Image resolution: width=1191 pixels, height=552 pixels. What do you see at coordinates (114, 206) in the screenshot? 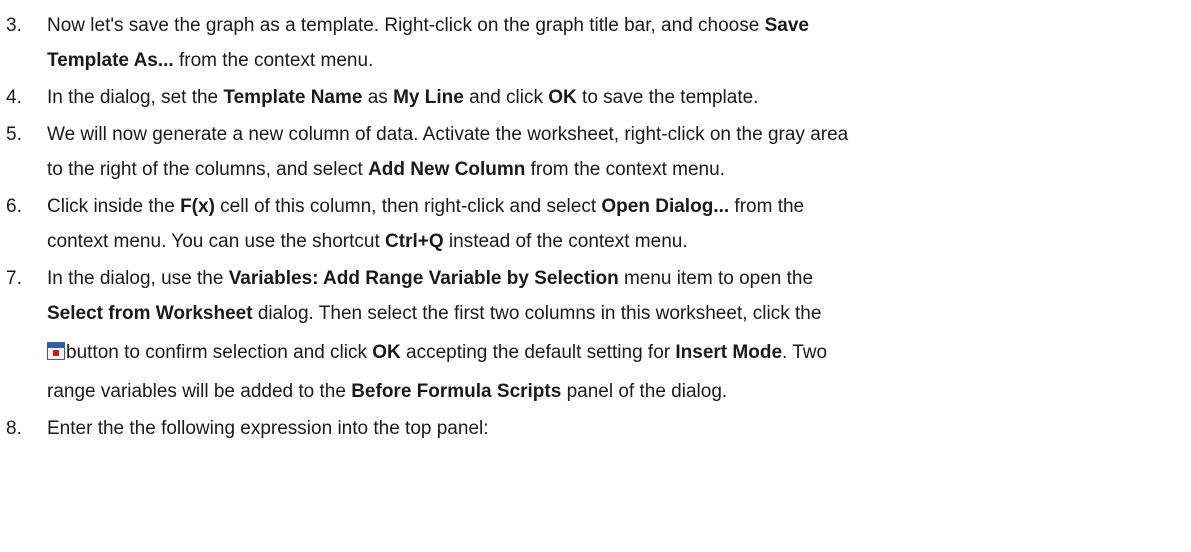
I see `step-text: Click inside the` at bounding box center [114, 206].